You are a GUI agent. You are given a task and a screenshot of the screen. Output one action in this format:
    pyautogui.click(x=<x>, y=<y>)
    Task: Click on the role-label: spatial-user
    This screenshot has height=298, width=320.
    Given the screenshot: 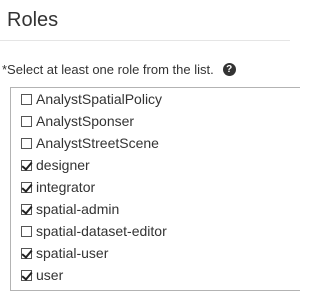 What is the action you would take?
    pyautogui.click(x=72, y=253)
    